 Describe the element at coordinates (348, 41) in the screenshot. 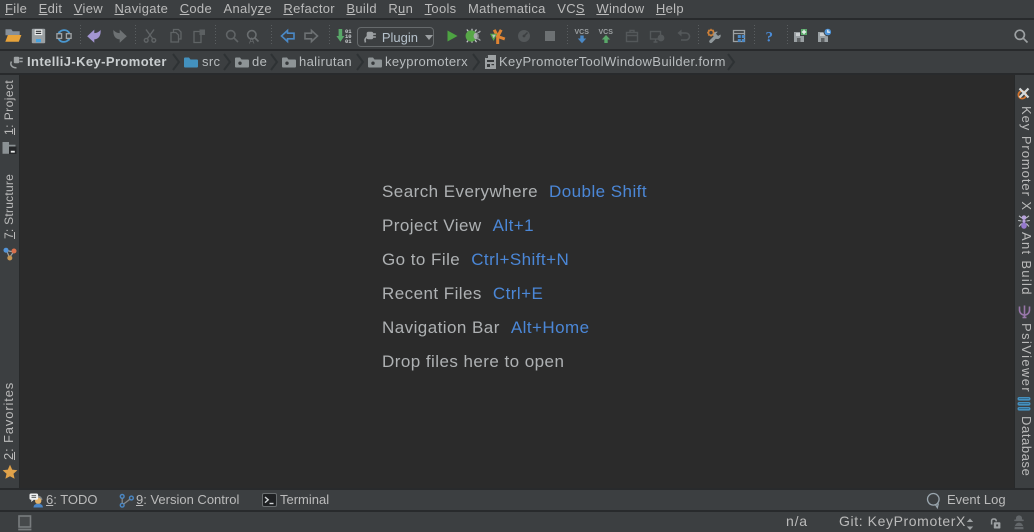

I see `svg-text: 01` at that location.